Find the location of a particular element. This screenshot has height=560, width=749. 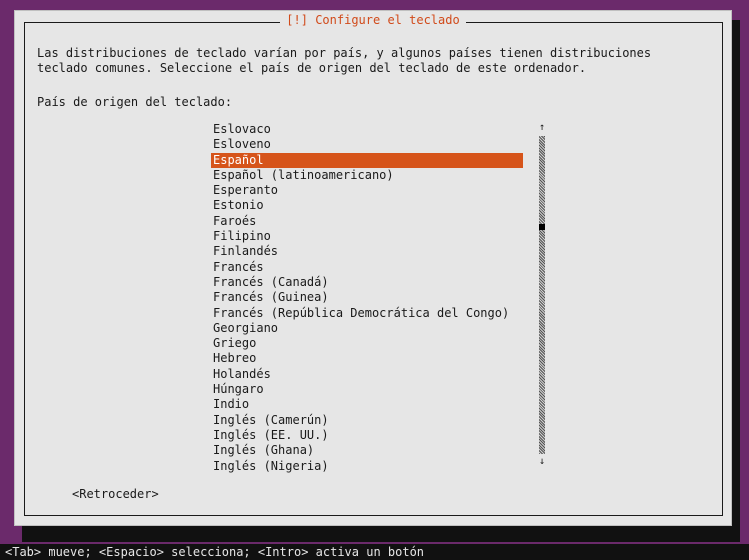

list-item: Francés is located at coordinates (367, 267).